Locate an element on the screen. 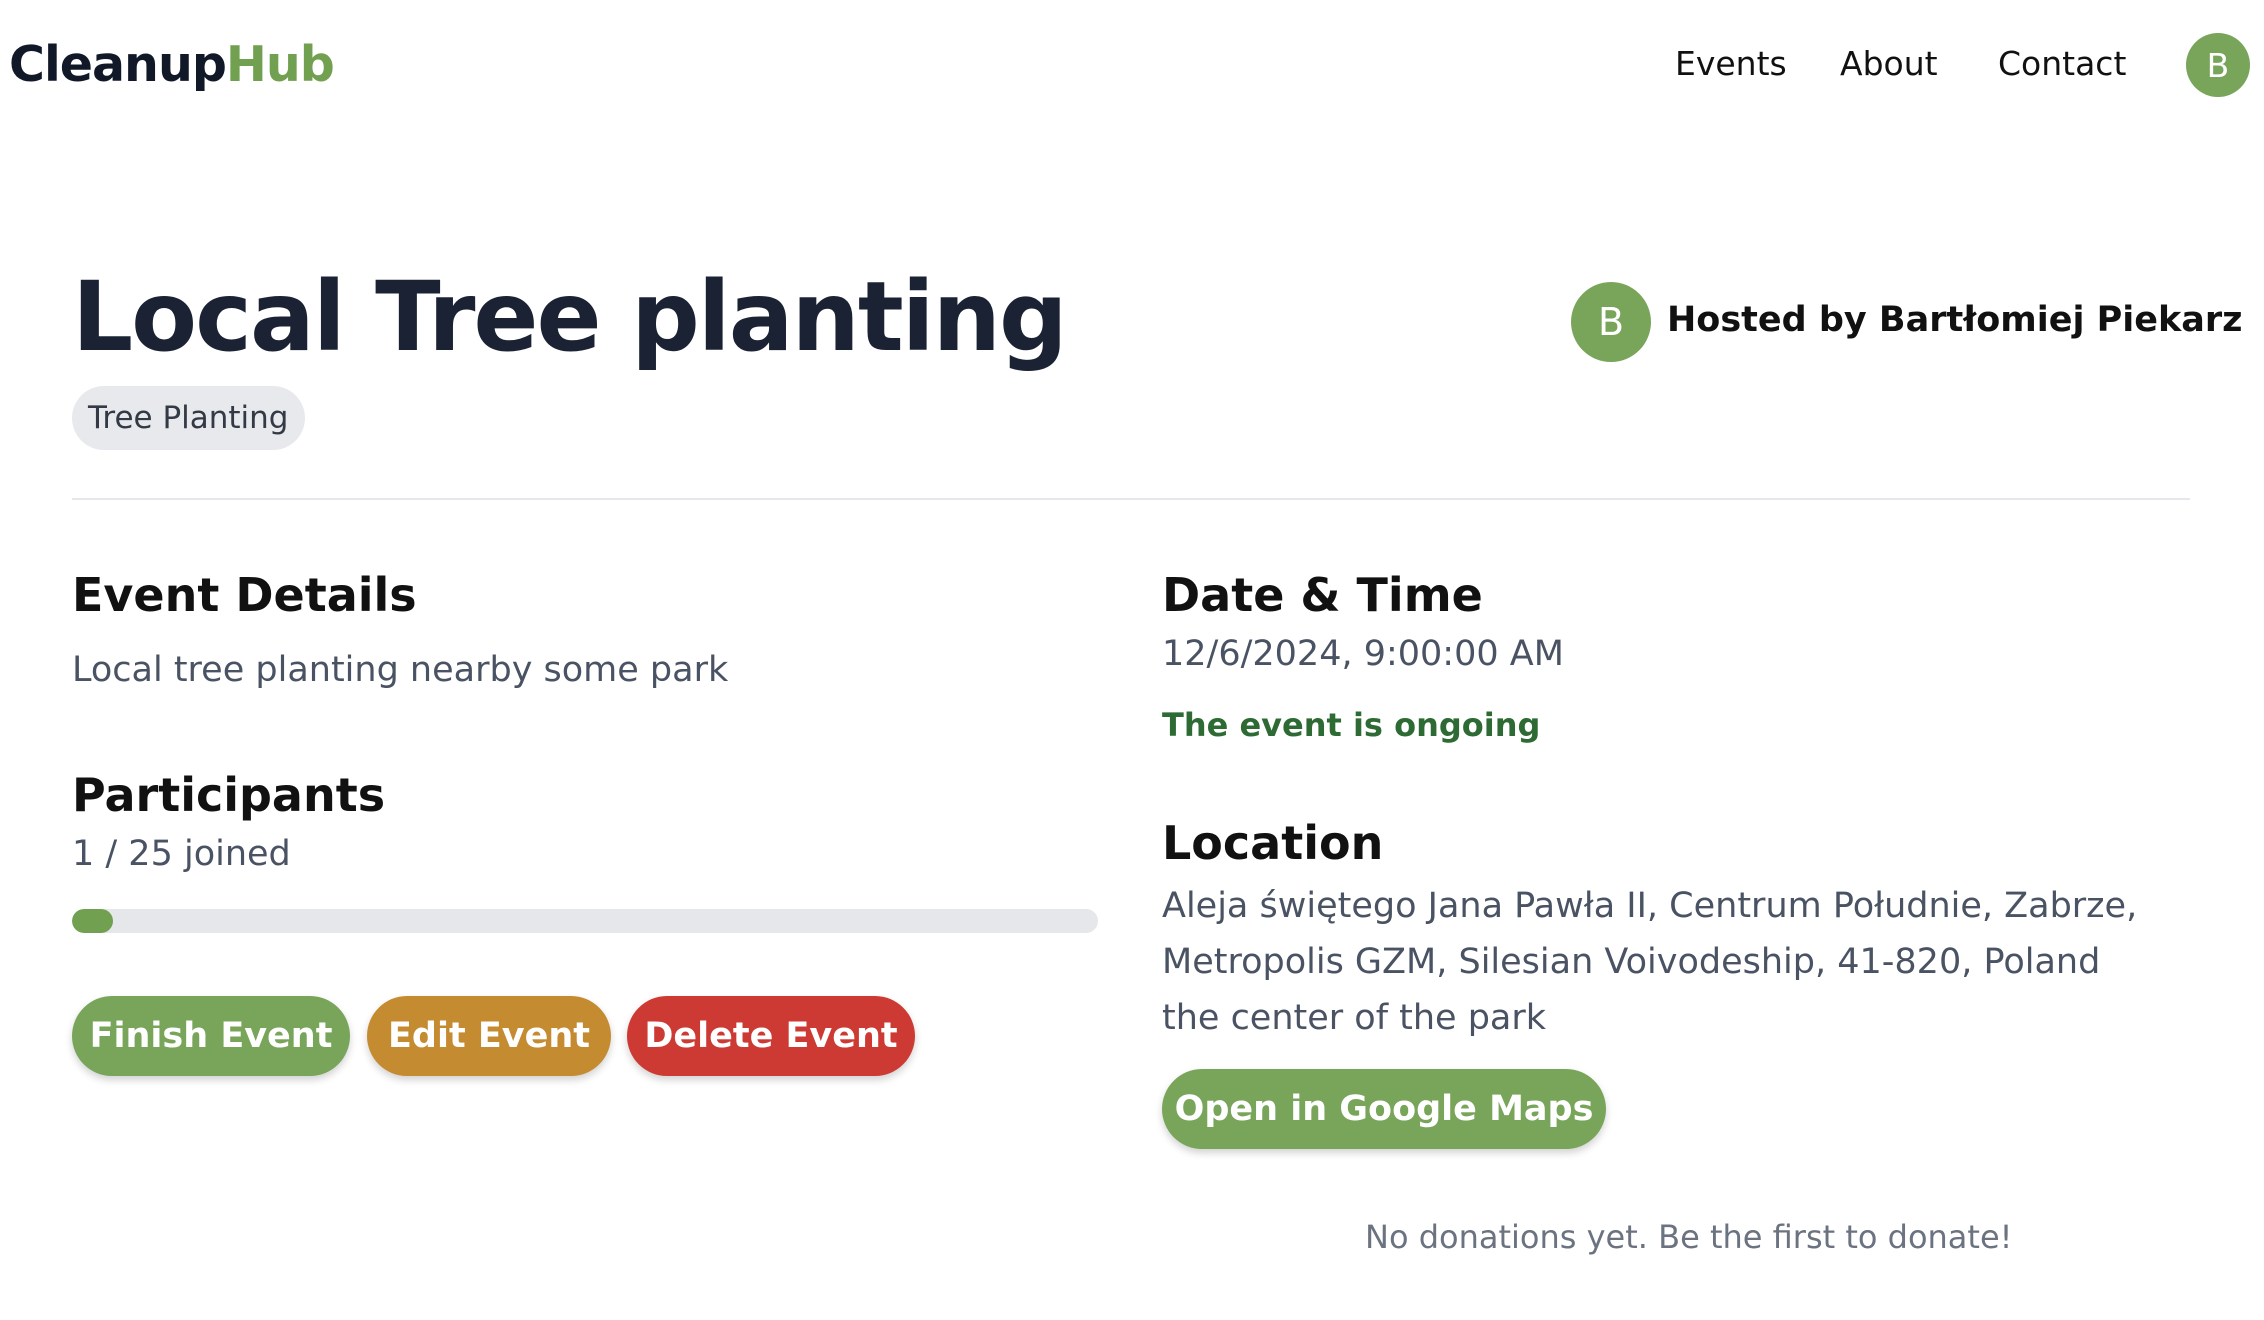  address-line-3: the center of the park is located at coordinates (1354, 1018).